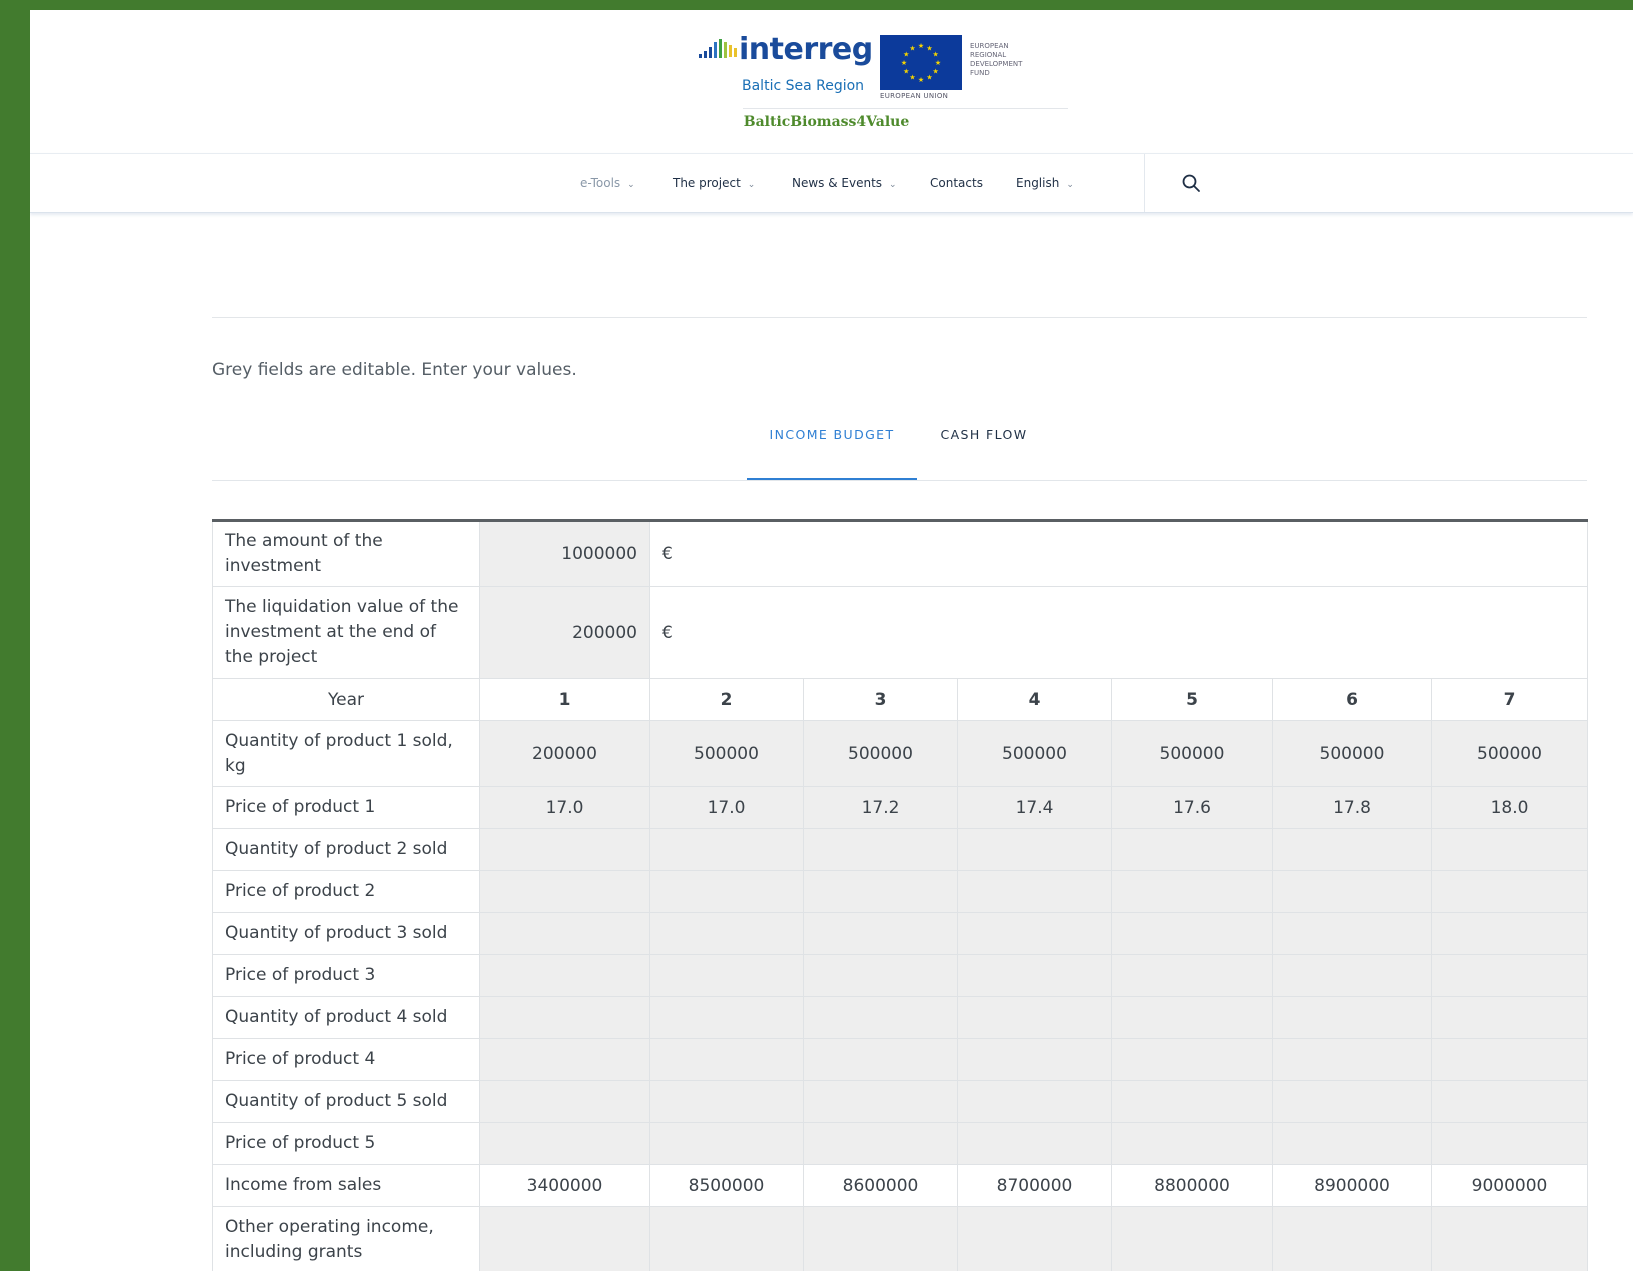 The width and height of the screenshot is (1633, 1271). What do you see at coordinates (832, 450) in the screenshot?
I see `tab-income-budget: INCOME BUDGET` at bounding box center [832, 450].